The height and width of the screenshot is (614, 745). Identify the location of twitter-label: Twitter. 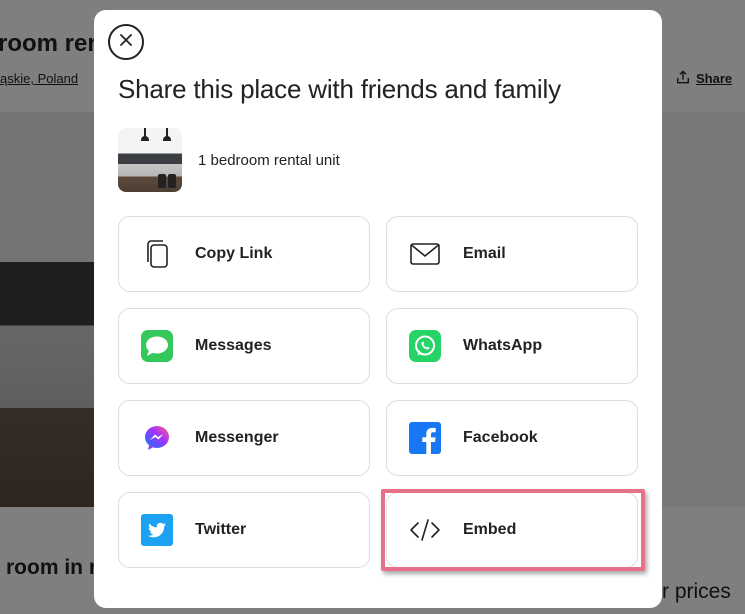
(221, 529).